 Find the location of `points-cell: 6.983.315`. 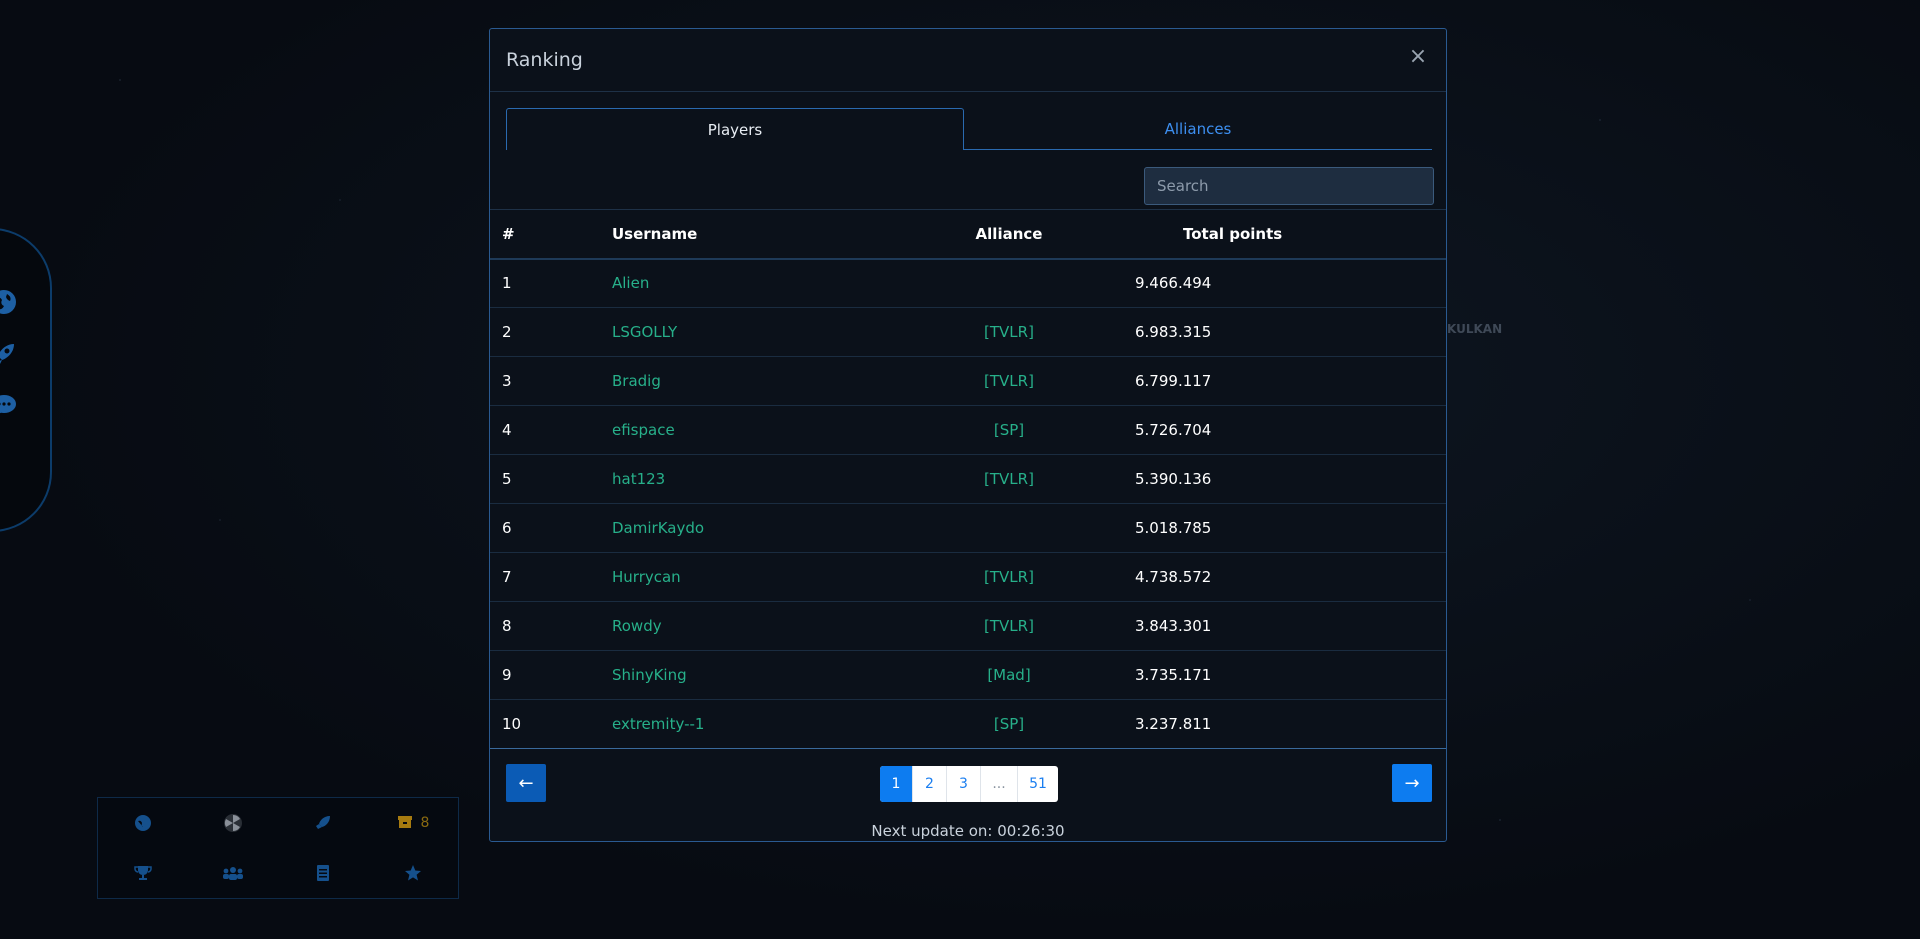

points-cell: 6.983.315 is located at coordinates (1173, 332).